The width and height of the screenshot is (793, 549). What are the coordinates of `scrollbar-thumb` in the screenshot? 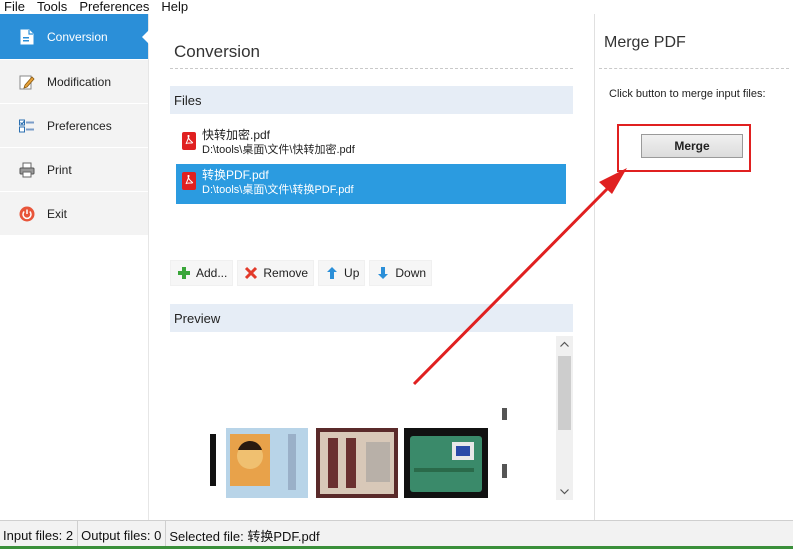 It's located at (564, 393).